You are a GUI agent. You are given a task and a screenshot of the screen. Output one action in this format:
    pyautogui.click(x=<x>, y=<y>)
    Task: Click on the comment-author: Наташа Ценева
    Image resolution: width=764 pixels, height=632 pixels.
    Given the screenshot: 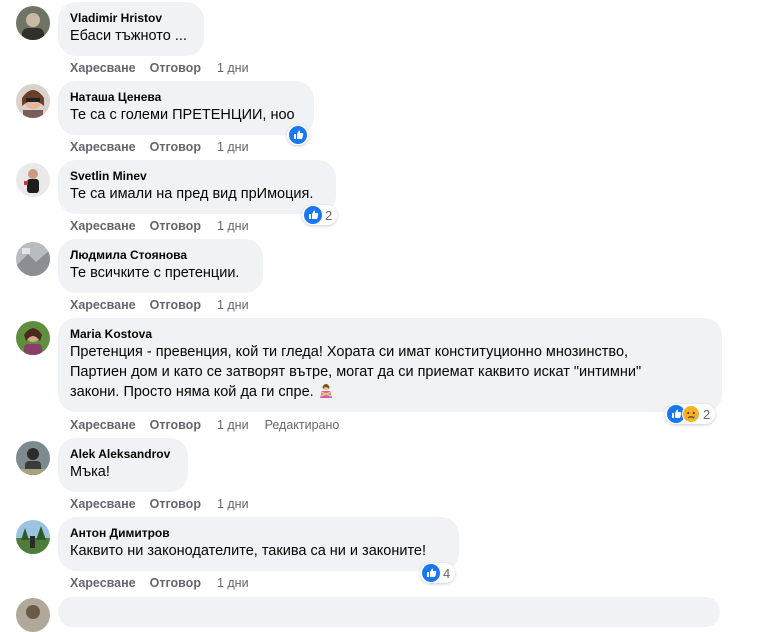 What is the action you would take?
    pyautogui.click(x=186, y=97)
    